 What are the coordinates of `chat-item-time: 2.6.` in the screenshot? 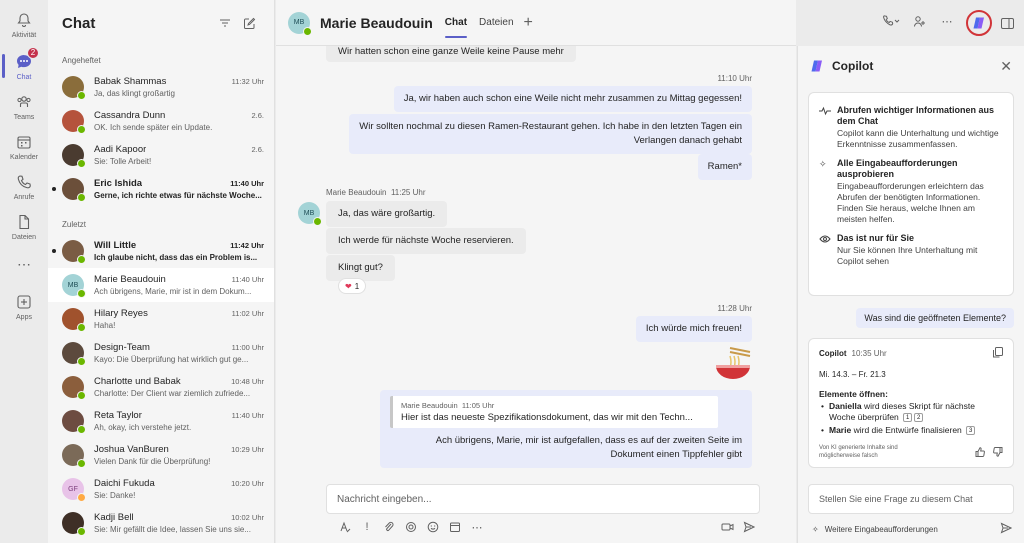 It's located at (257, 149).